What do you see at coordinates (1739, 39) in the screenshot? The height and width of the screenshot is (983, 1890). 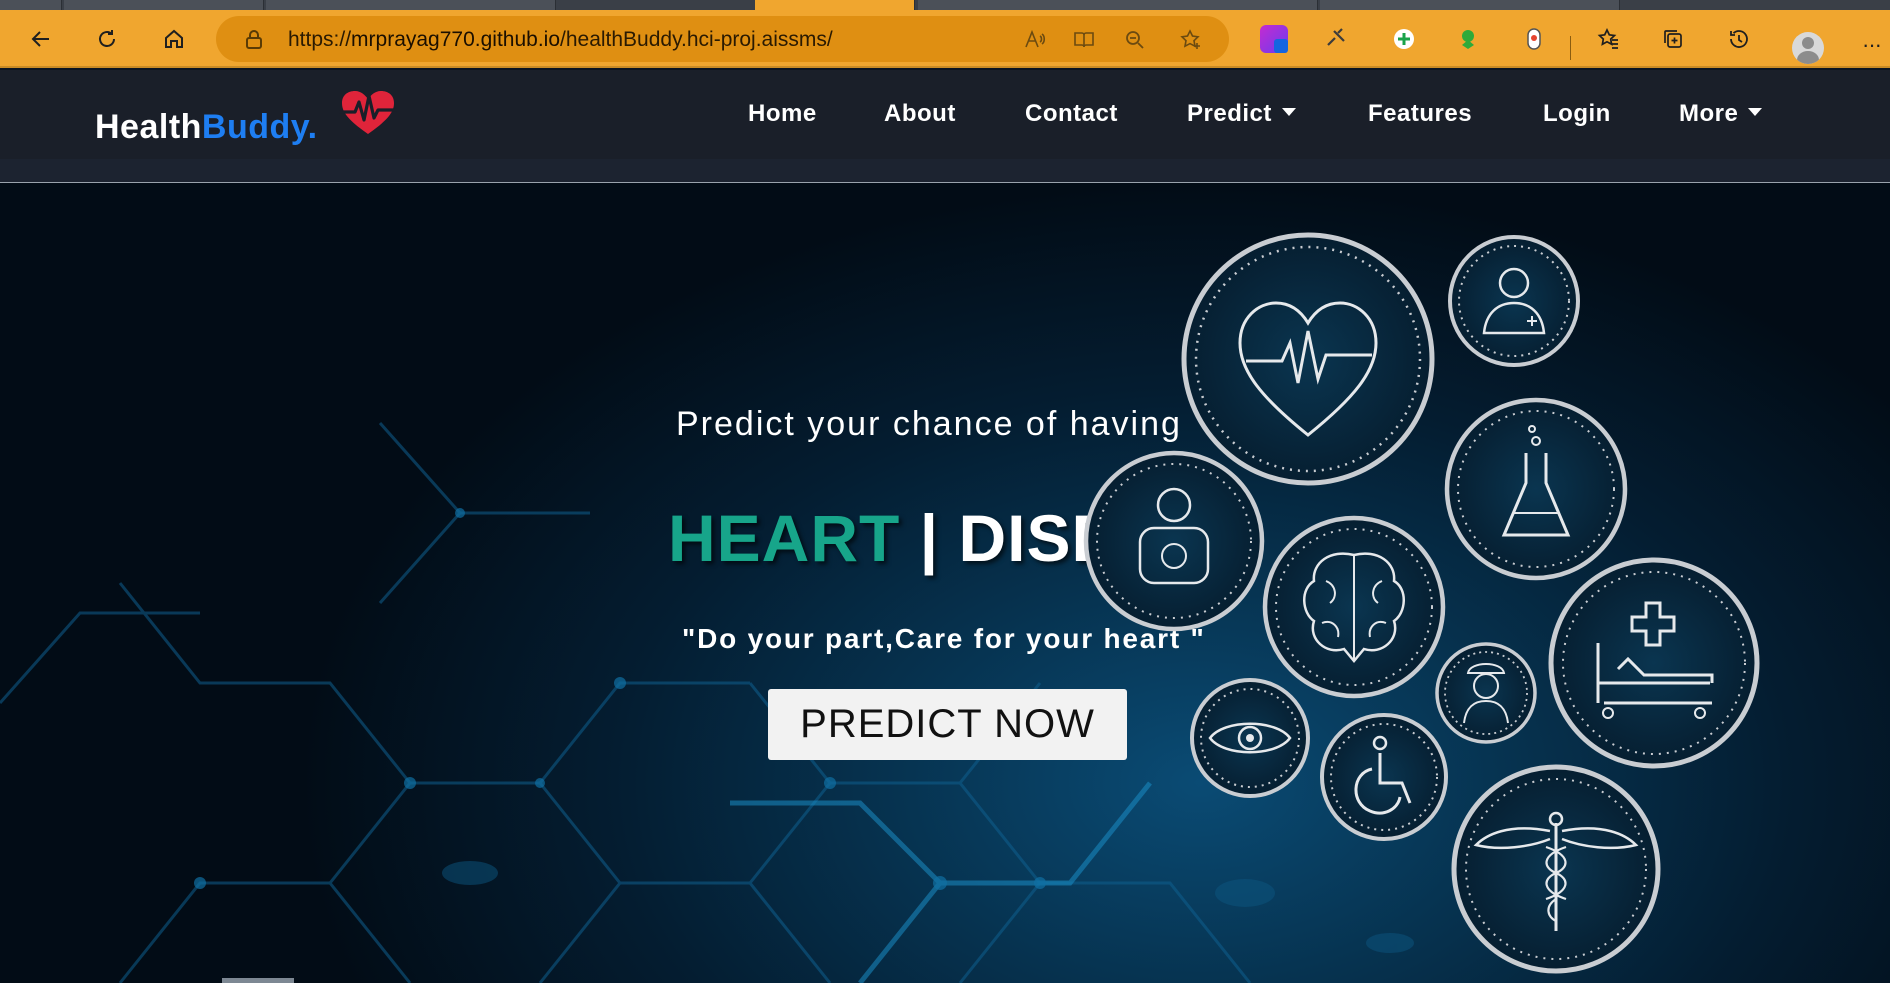 I see `history-icon` at bounding box center [1739, 39].